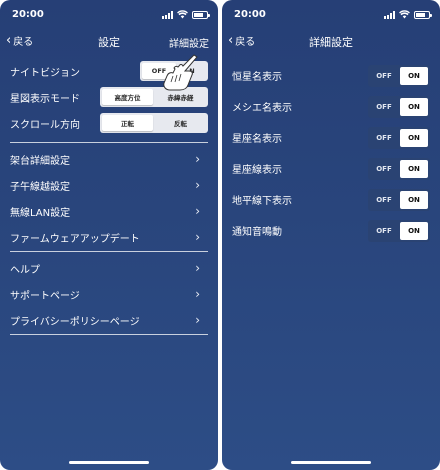  Describe the element at coordinates (399, 106) in the screenshot. I see `messier-name-toggle: OFF ON` at that location.